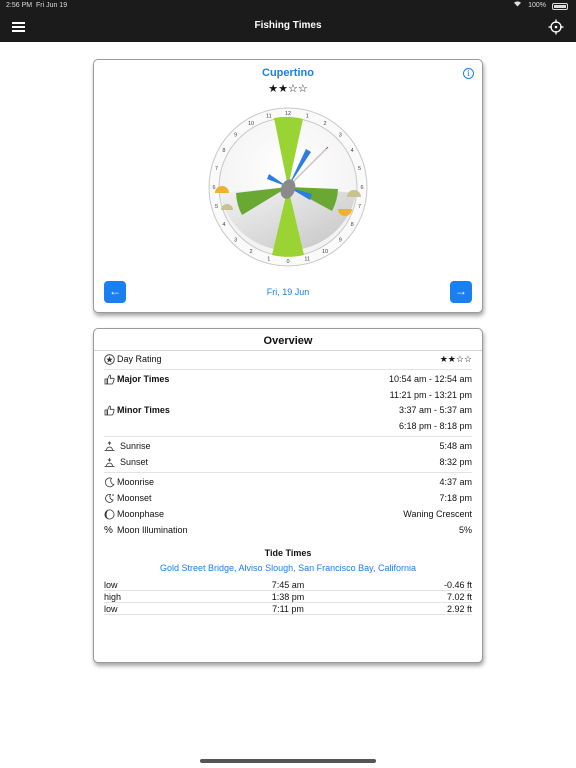 The width and height of the screenshot is (576, 768). Describe the element at coordinates (288, 6) in the screenshot. I see `status-bar: 2:56 PM Fri Jun 19 100%` at that location.